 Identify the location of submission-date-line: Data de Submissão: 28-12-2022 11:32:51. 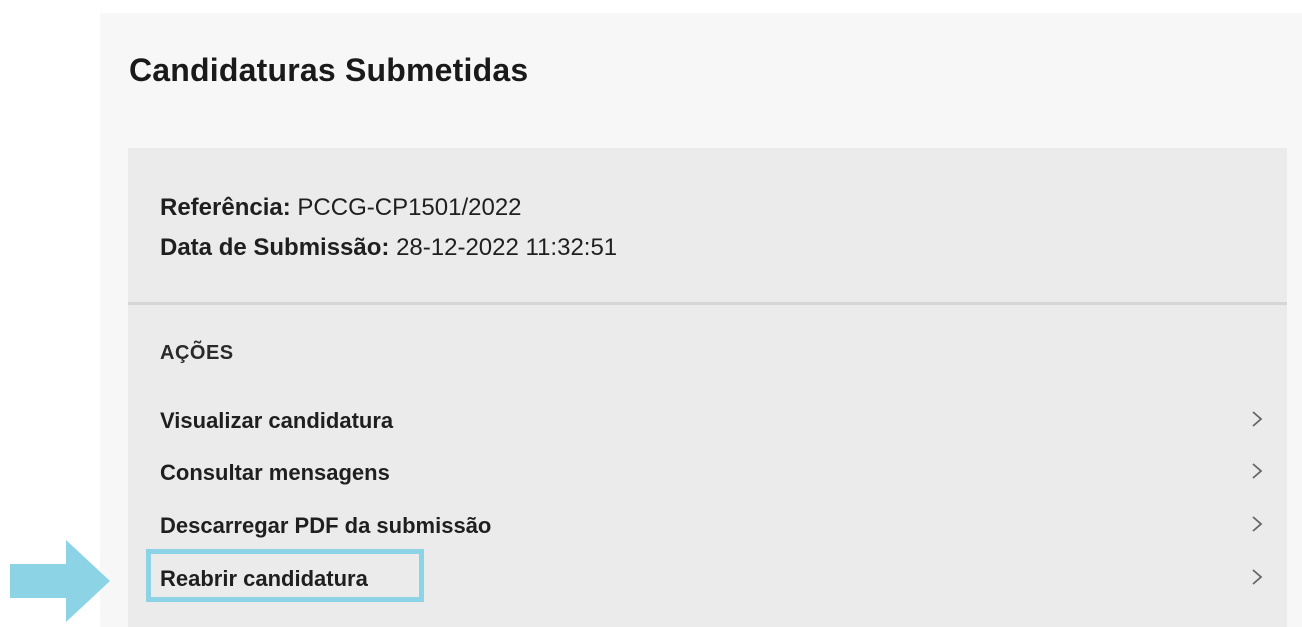
(388, 248).